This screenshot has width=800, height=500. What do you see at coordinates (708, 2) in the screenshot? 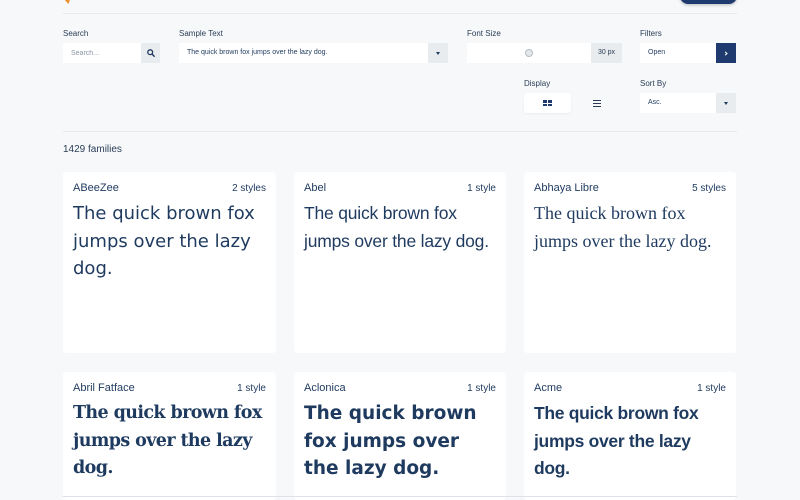
I see `top-action-button` at bounding box center [708, 2].